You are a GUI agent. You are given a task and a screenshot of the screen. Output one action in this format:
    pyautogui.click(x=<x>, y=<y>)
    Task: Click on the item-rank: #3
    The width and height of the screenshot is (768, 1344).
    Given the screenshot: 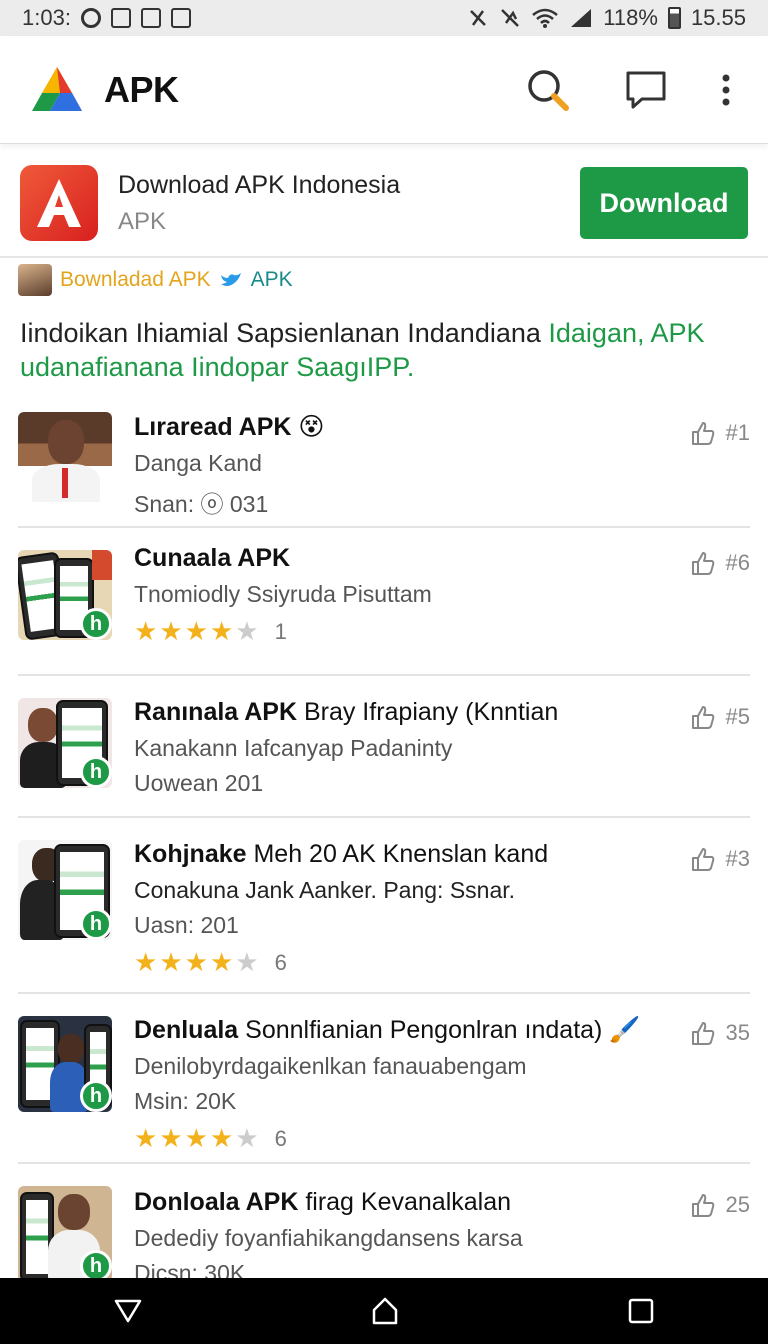 What is the action you would take?
    pyautogui.click(x=720, y=859)
    